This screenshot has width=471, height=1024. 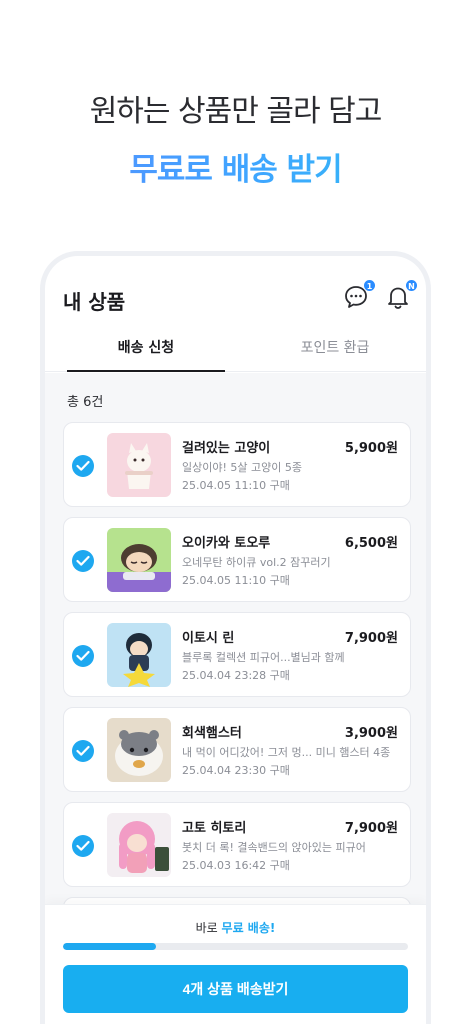 What do you see at coordinates (371, 543) in the screenshot?
I see `product-price: 6,500원` at bounding box center [371, 543].